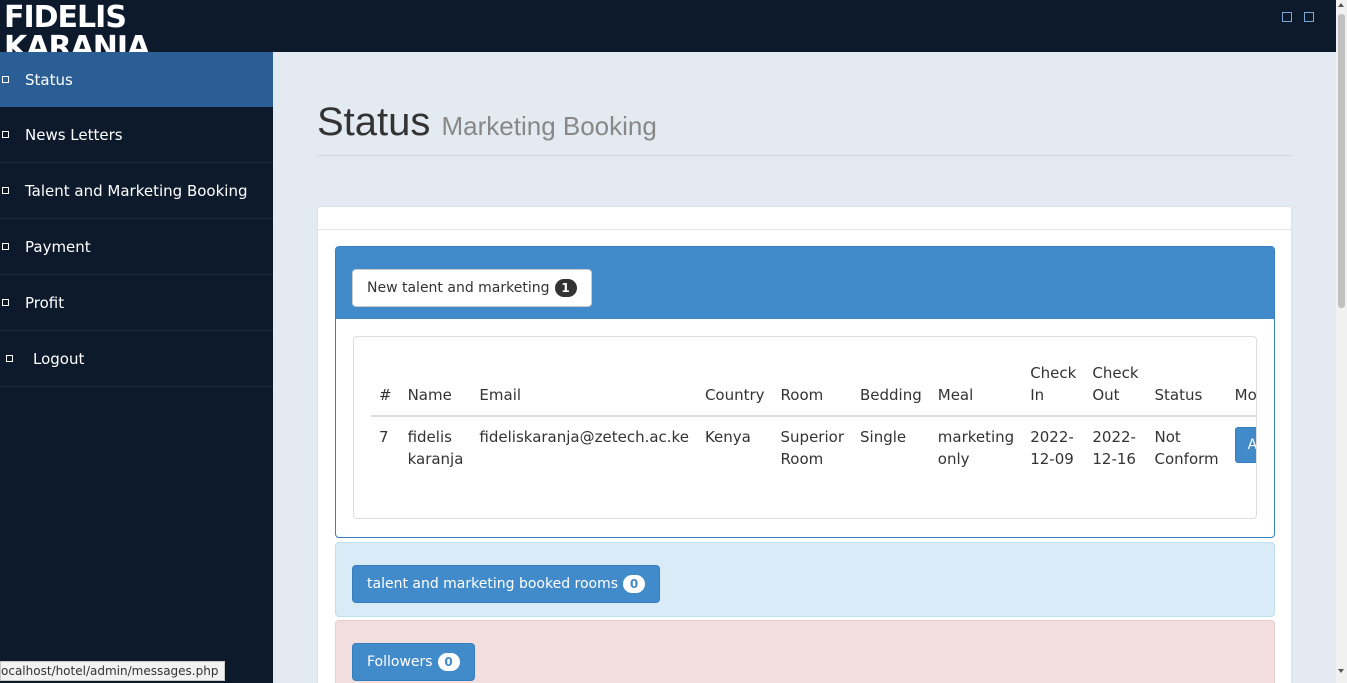 This screenshot has height=683, width=1347. Describe the element at coordinates (1298, 17) in the screenshot. I see `top-icons` at that location.